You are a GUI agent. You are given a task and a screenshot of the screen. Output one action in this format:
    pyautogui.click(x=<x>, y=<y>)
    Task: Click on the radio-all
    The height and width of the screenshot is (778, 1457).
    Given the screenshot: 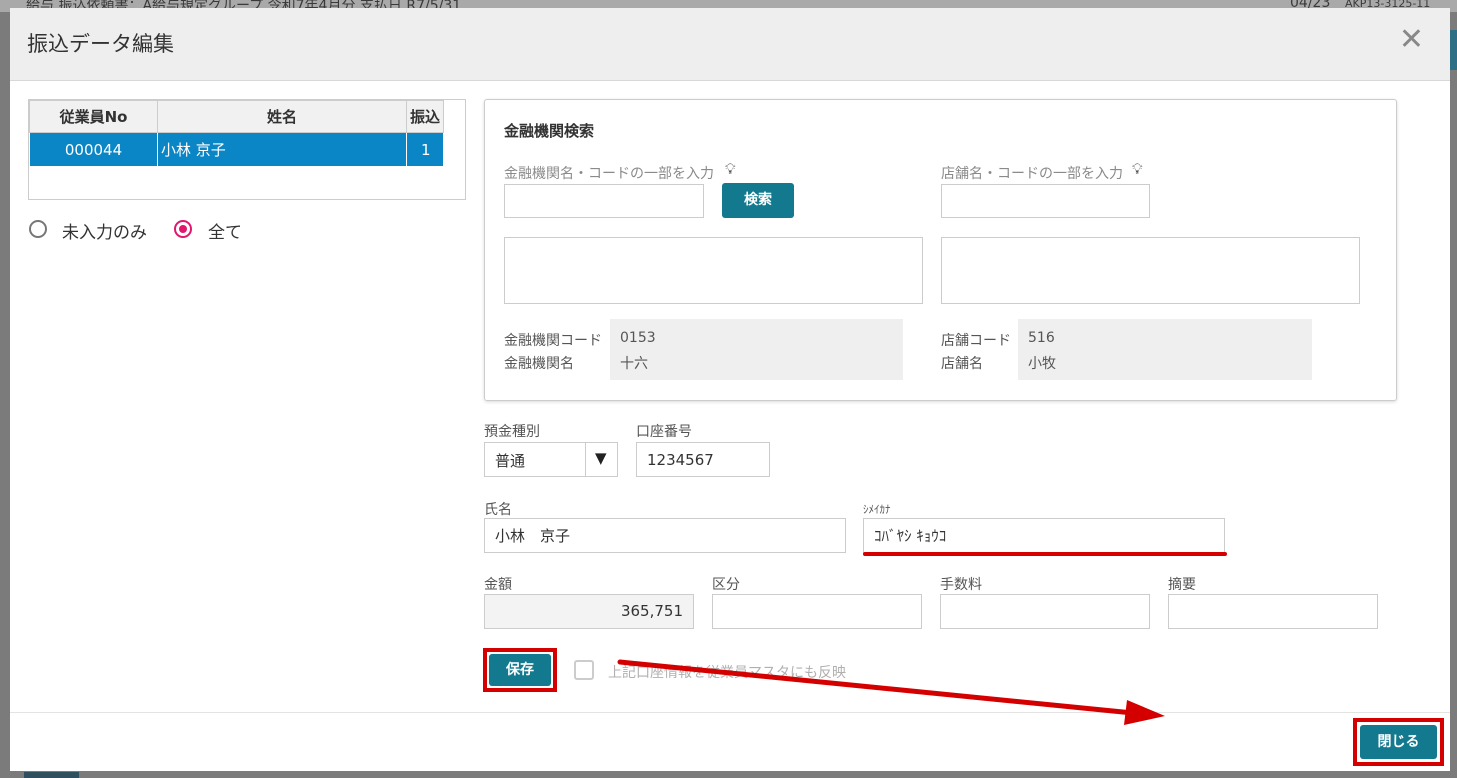 What is the action you would take?
    pyautogui.click(x=183, y=229)
    